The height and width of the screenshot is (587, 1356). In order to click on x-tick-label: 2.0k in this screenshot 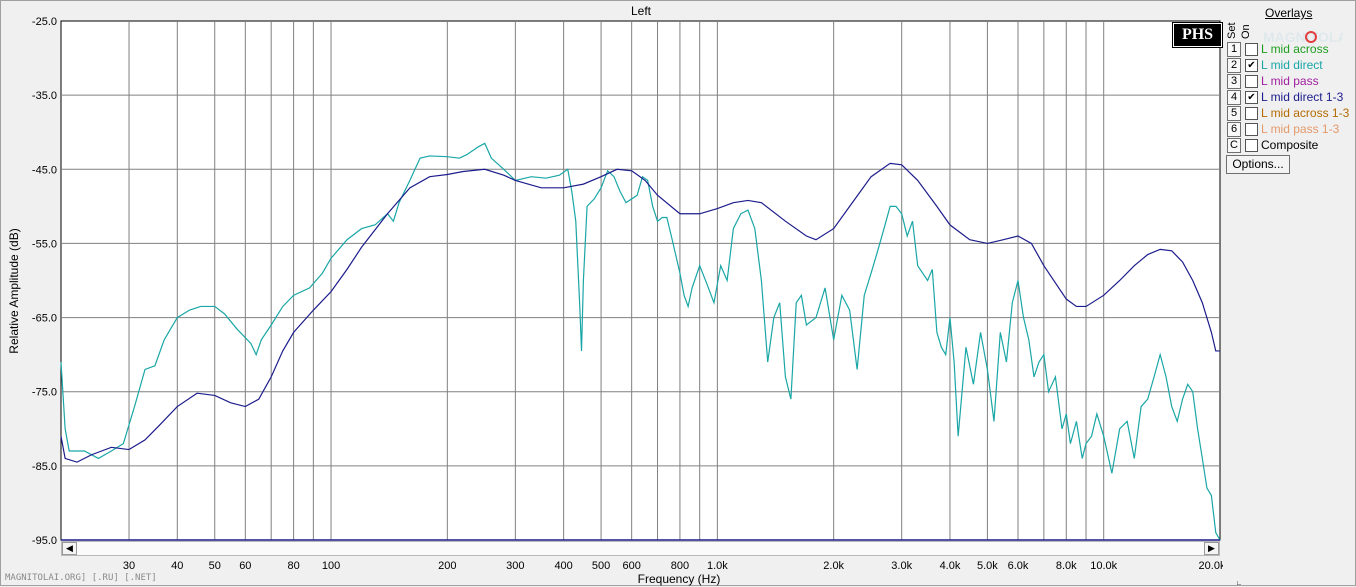, I will do `click(833, 566)`.